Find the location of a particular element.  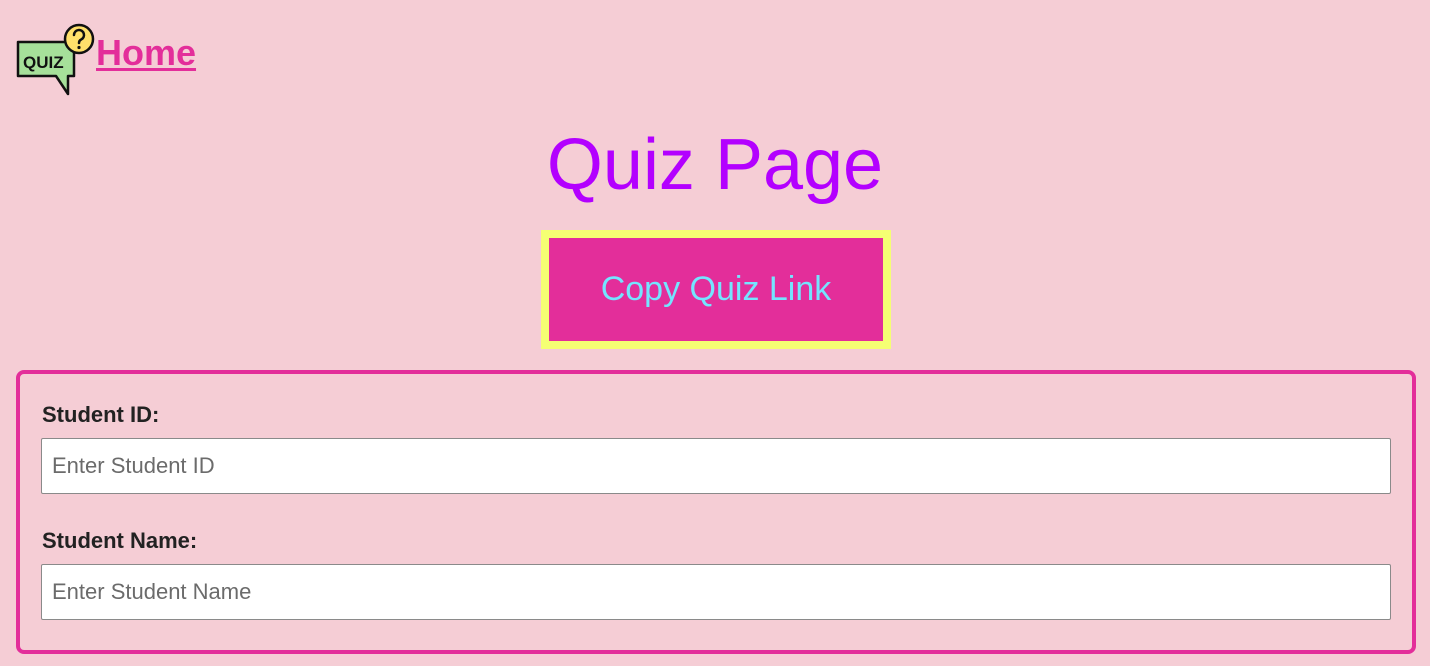

copy-quiz-link-button: Copy Quiz Link is located at coordinates (716, 289).